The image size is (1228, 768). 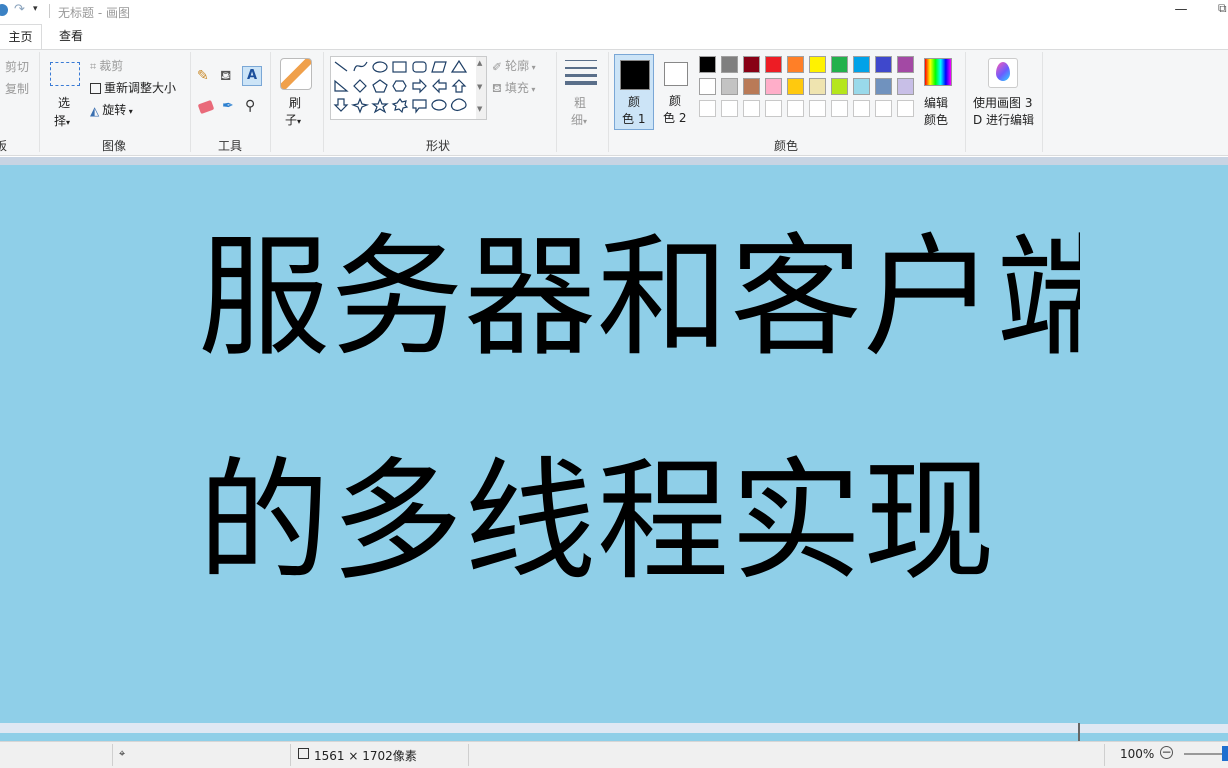 What do you see at coordinates (65, 74) in the screenshot?
I see `select-rect-icon` at bounding box center [65, 74].